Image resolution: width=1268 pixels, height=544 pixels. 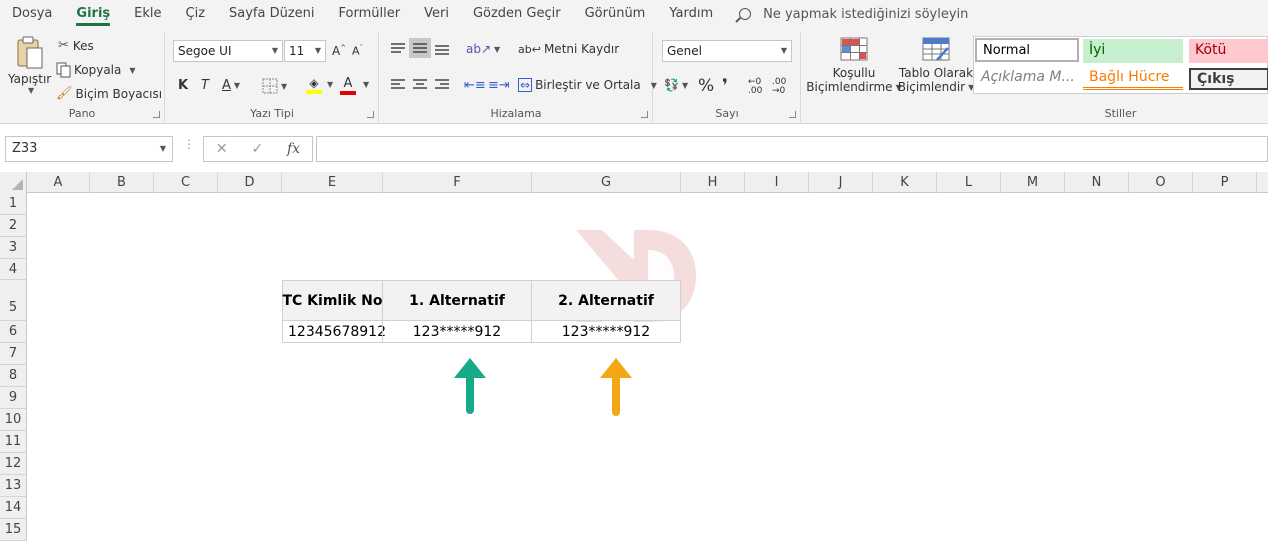 I want to click on cell-f5-header: 1. Alternatif, so click(x=457, y=300).